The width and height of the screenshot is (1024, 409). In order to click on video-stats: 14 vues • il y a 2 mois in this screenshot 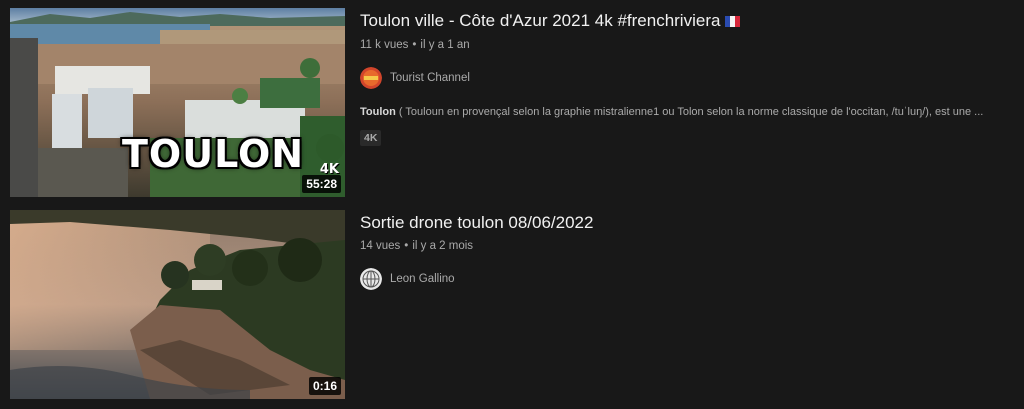, I will do `click(685, 246)`.